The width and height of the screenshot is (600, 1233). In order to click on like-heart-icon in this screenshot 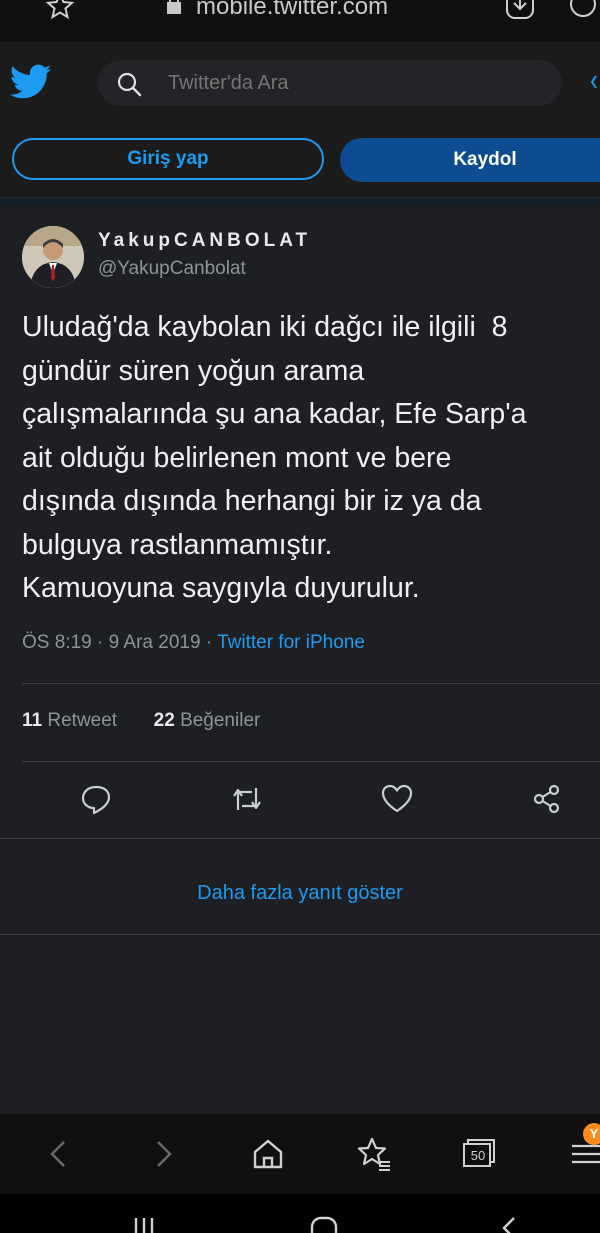, I will do `click(397, 799)`.